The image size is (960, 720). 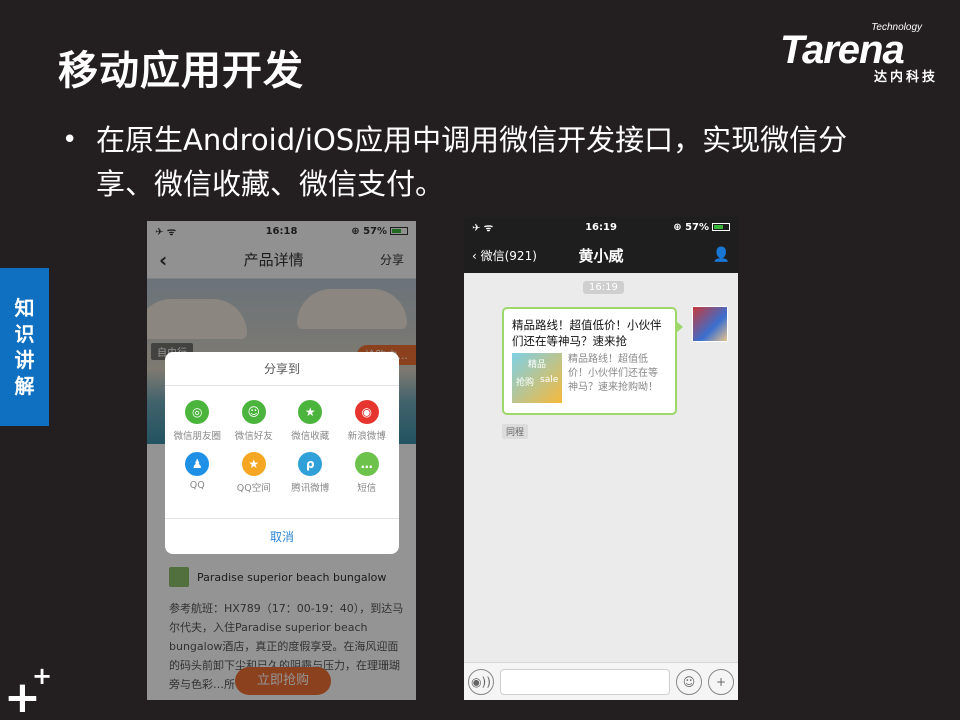 What do you see at coordinates (24, 360) in the screenshot?
I see `side-tab-char: 讲` at bounding box center [24, 360].